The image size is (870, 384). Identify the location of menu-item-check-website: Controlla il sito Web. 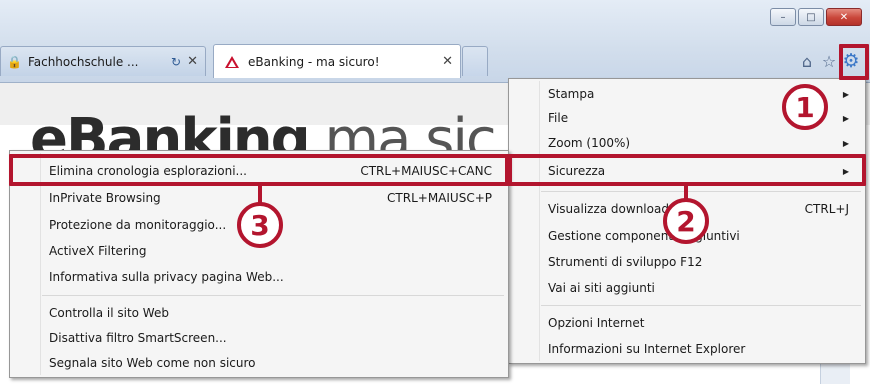
(259, 313).